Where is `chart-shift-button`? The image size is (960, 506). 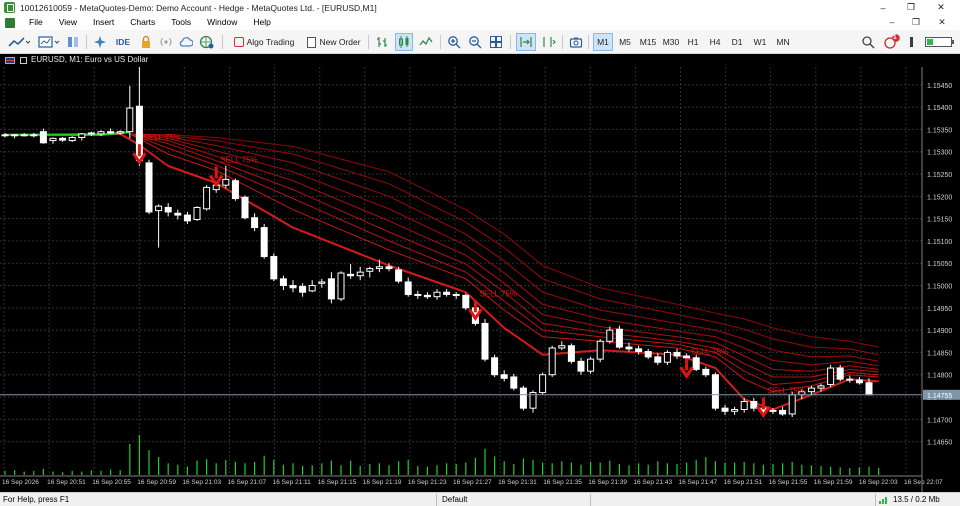 chart-shift-button is located at coordinates (549, 42).